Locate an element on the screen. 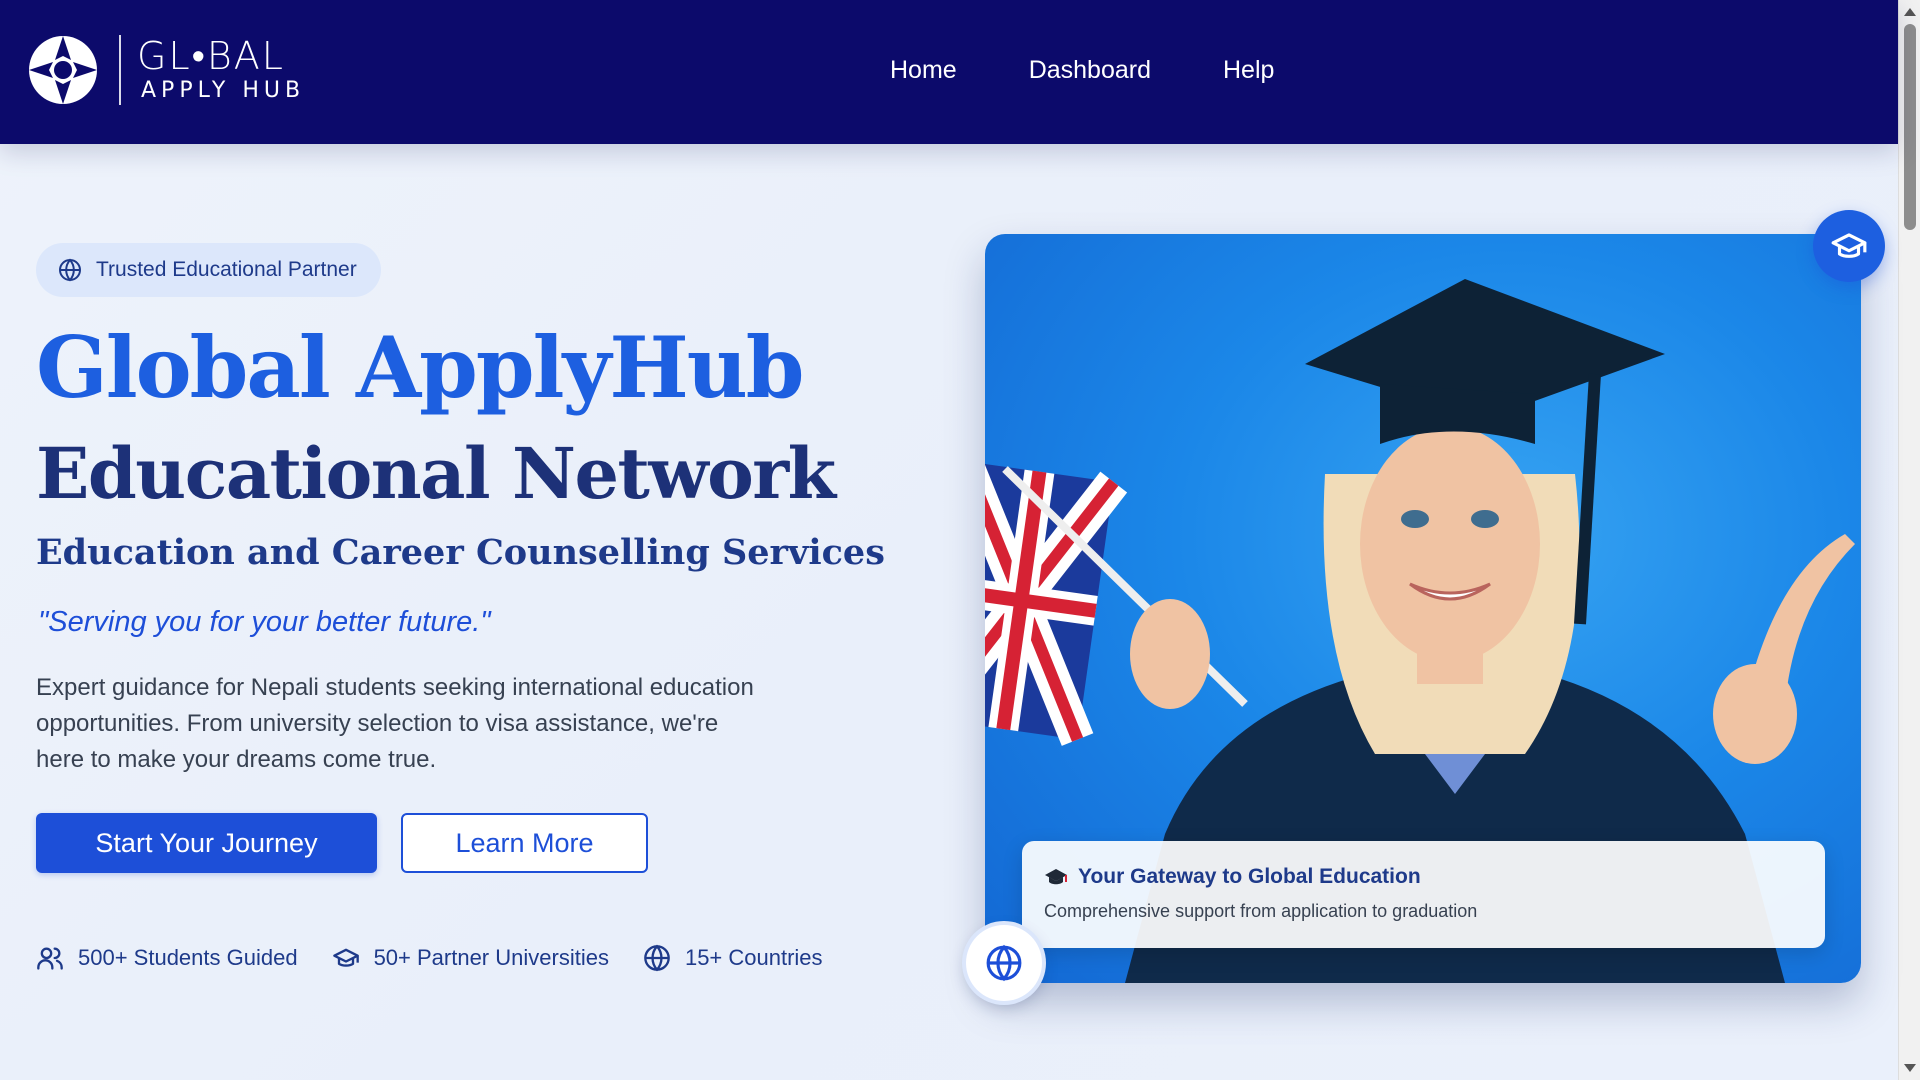  hero-subtitle: Educational Network is located at coordinates (436, 473).